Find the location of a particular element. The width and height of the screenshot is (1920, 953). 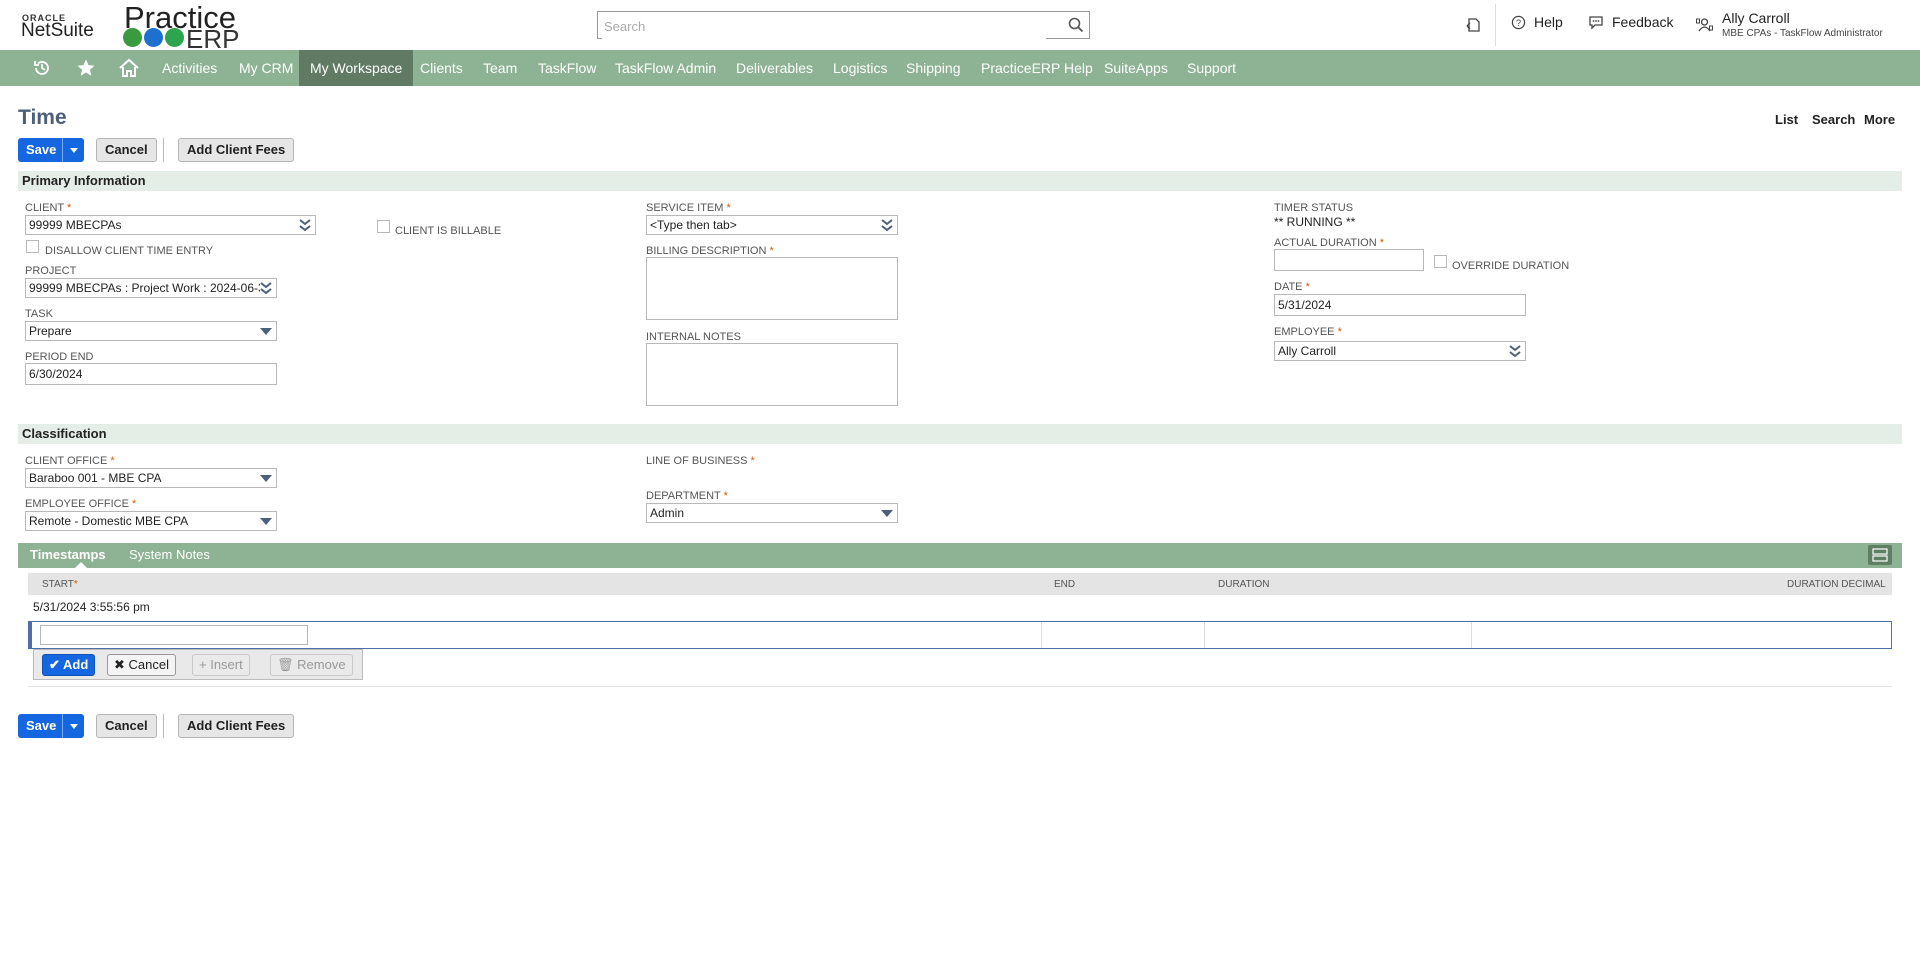

list-link: List is located at coordinates (1786, 119).